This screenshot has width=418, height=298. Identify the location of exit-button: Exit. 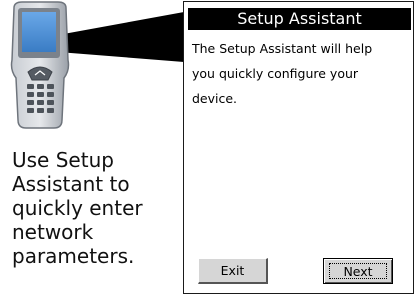
(233, 271).